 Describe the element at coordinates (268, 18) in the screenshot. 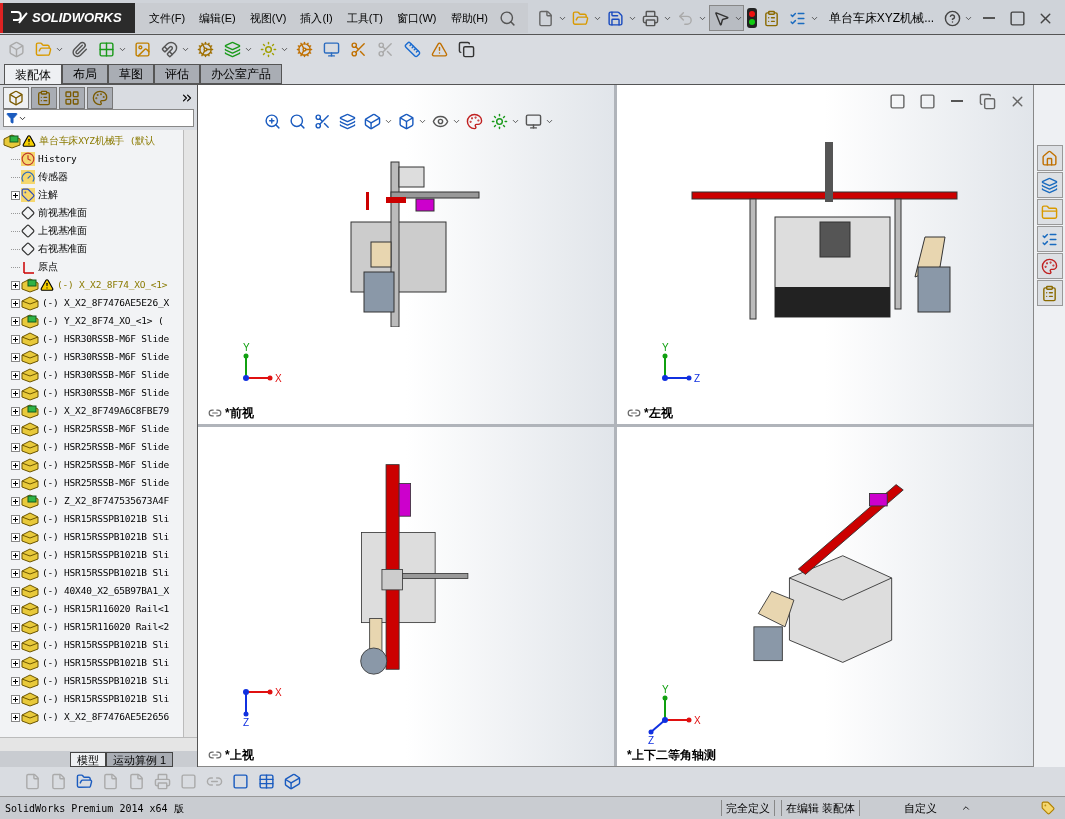

I see `menu-item: 视图(V)` at that location.